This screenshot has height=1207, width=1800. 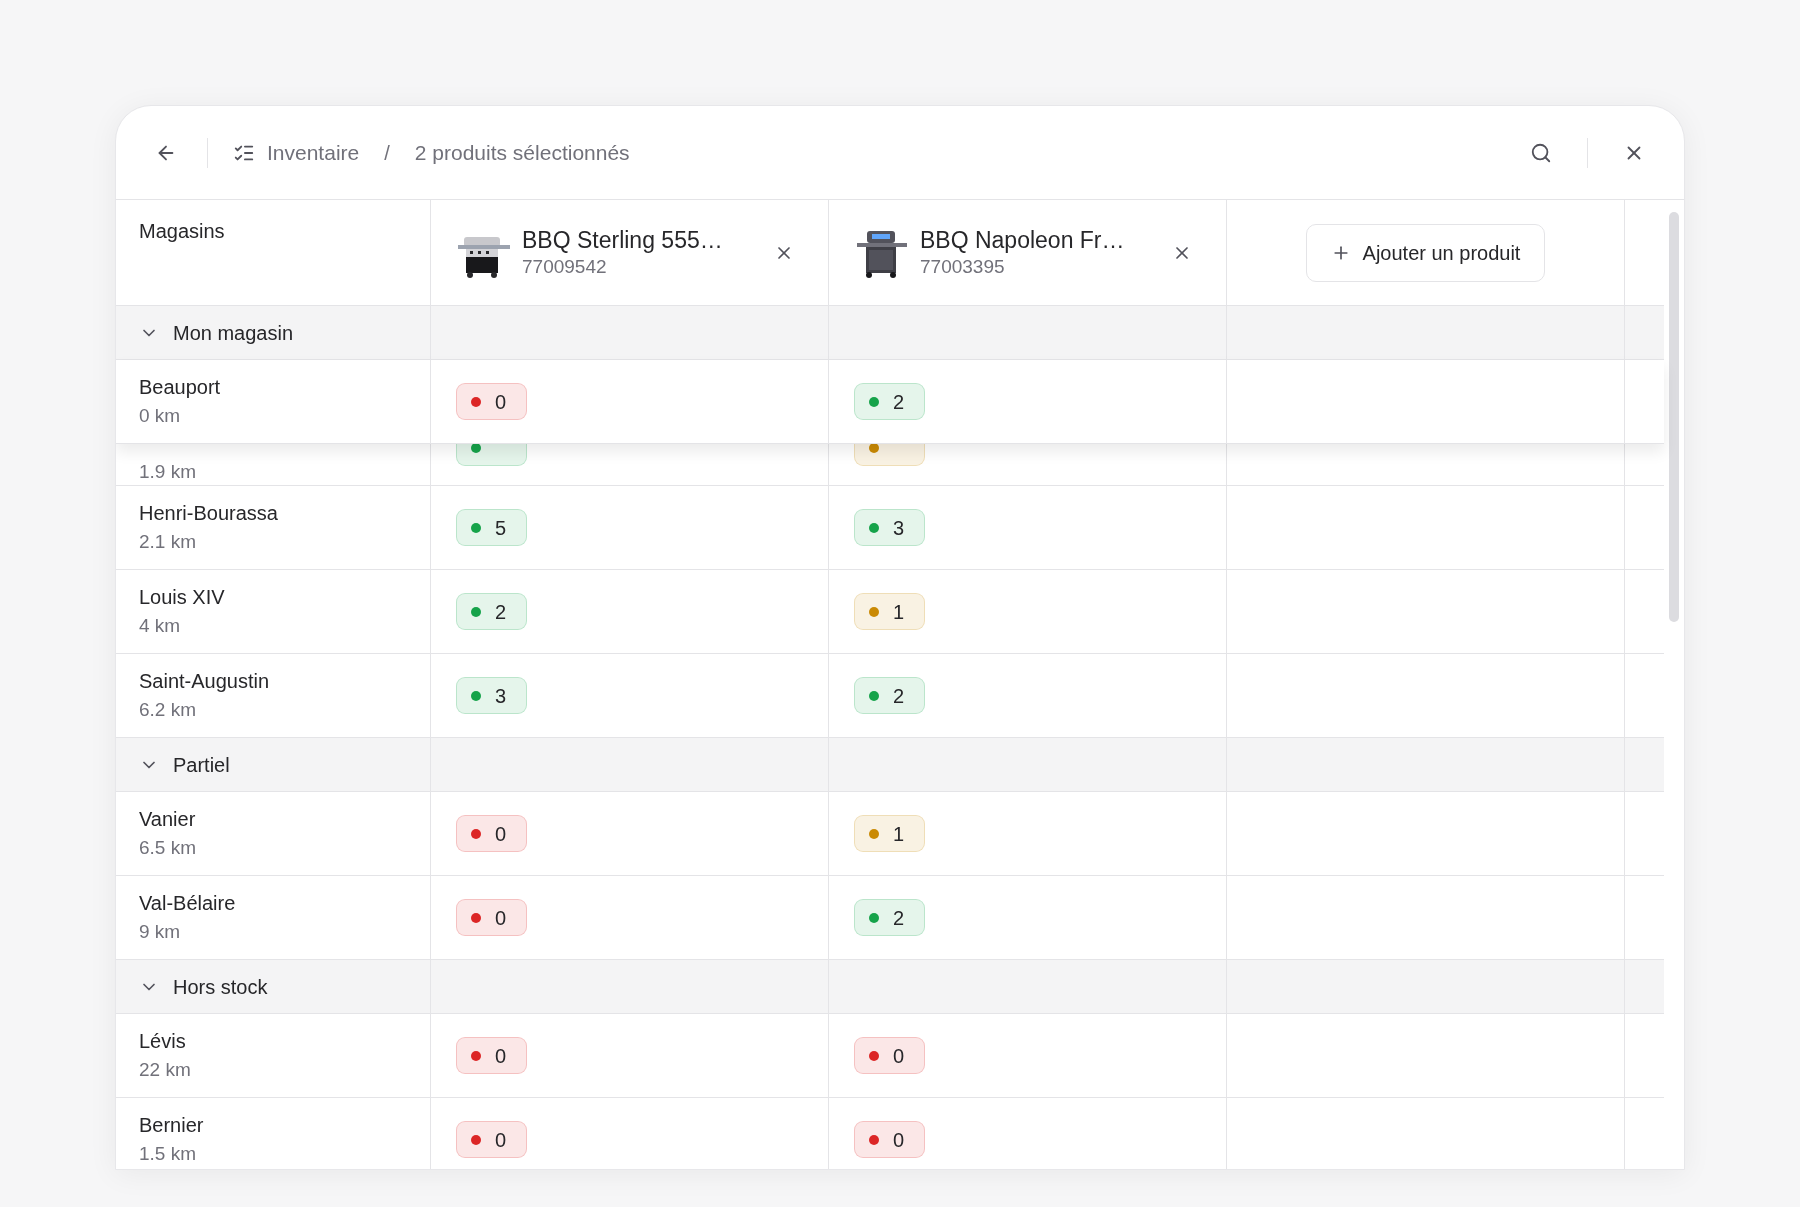 What do you see at coordinates (1674, 417) in the screenshot?
I see `scrollbar` at bounding box center [1674, 417].